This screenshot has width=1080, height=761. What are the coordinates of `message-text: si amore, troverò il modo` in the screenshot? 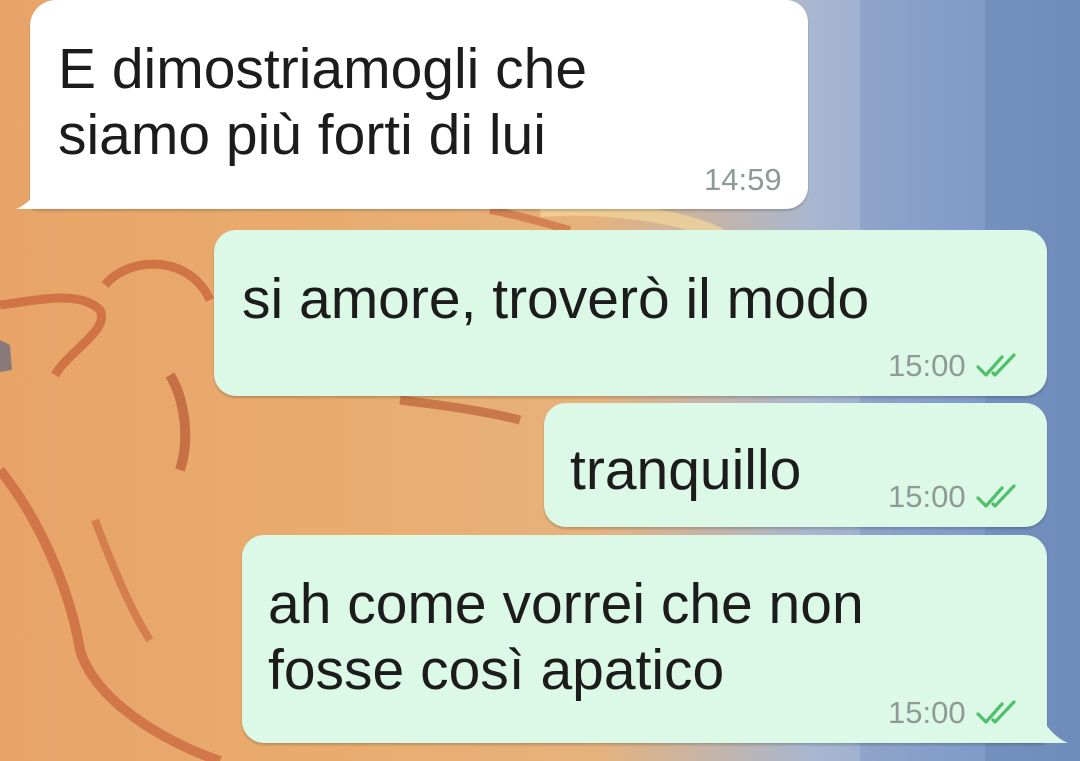 It's located at (556, 299).